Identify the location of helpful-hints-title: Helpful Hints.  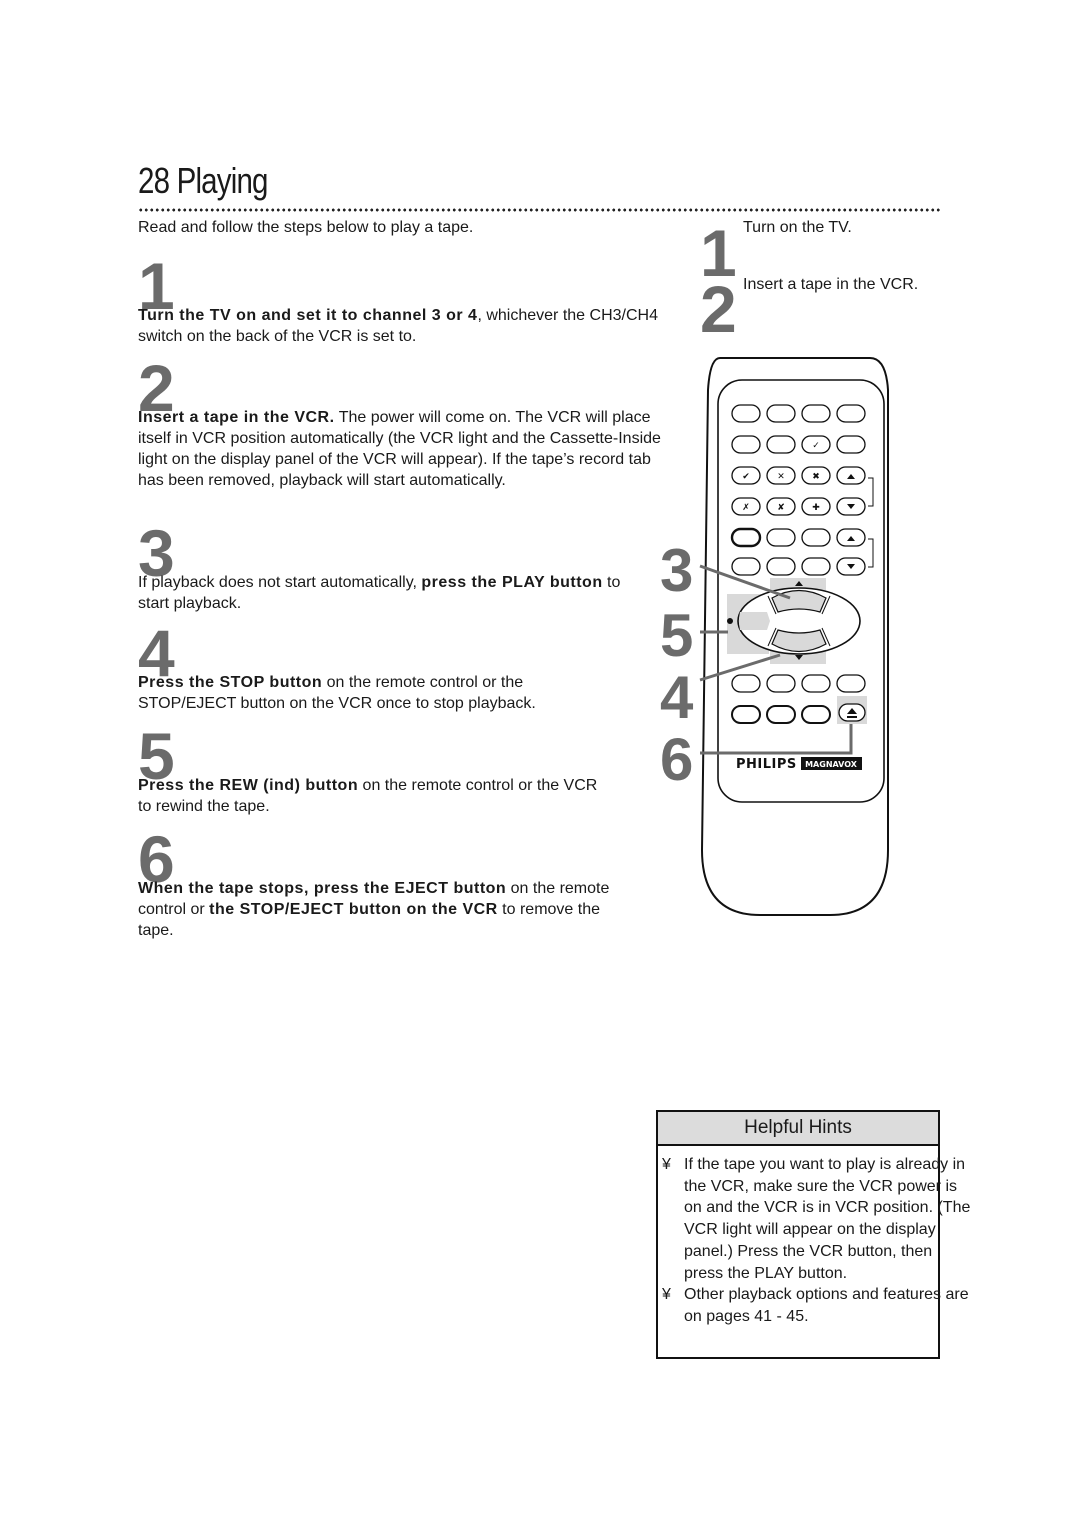
(798, 1129).